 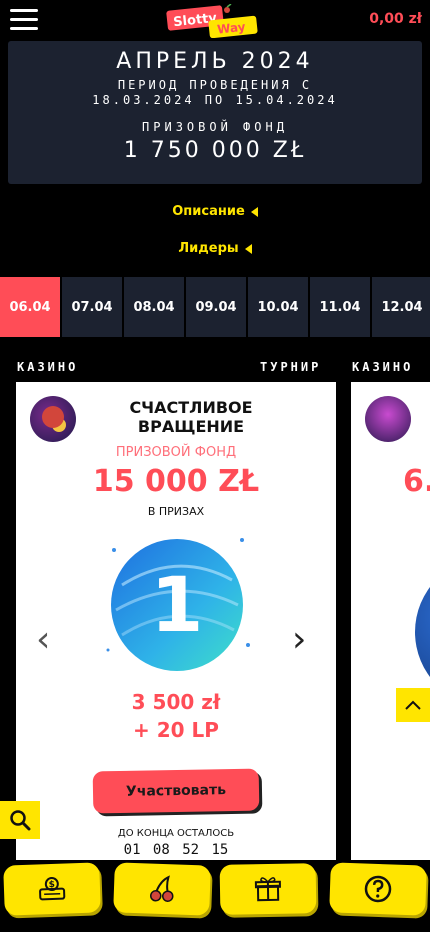 I want to click on help-icon, so click(x=378, y=889).